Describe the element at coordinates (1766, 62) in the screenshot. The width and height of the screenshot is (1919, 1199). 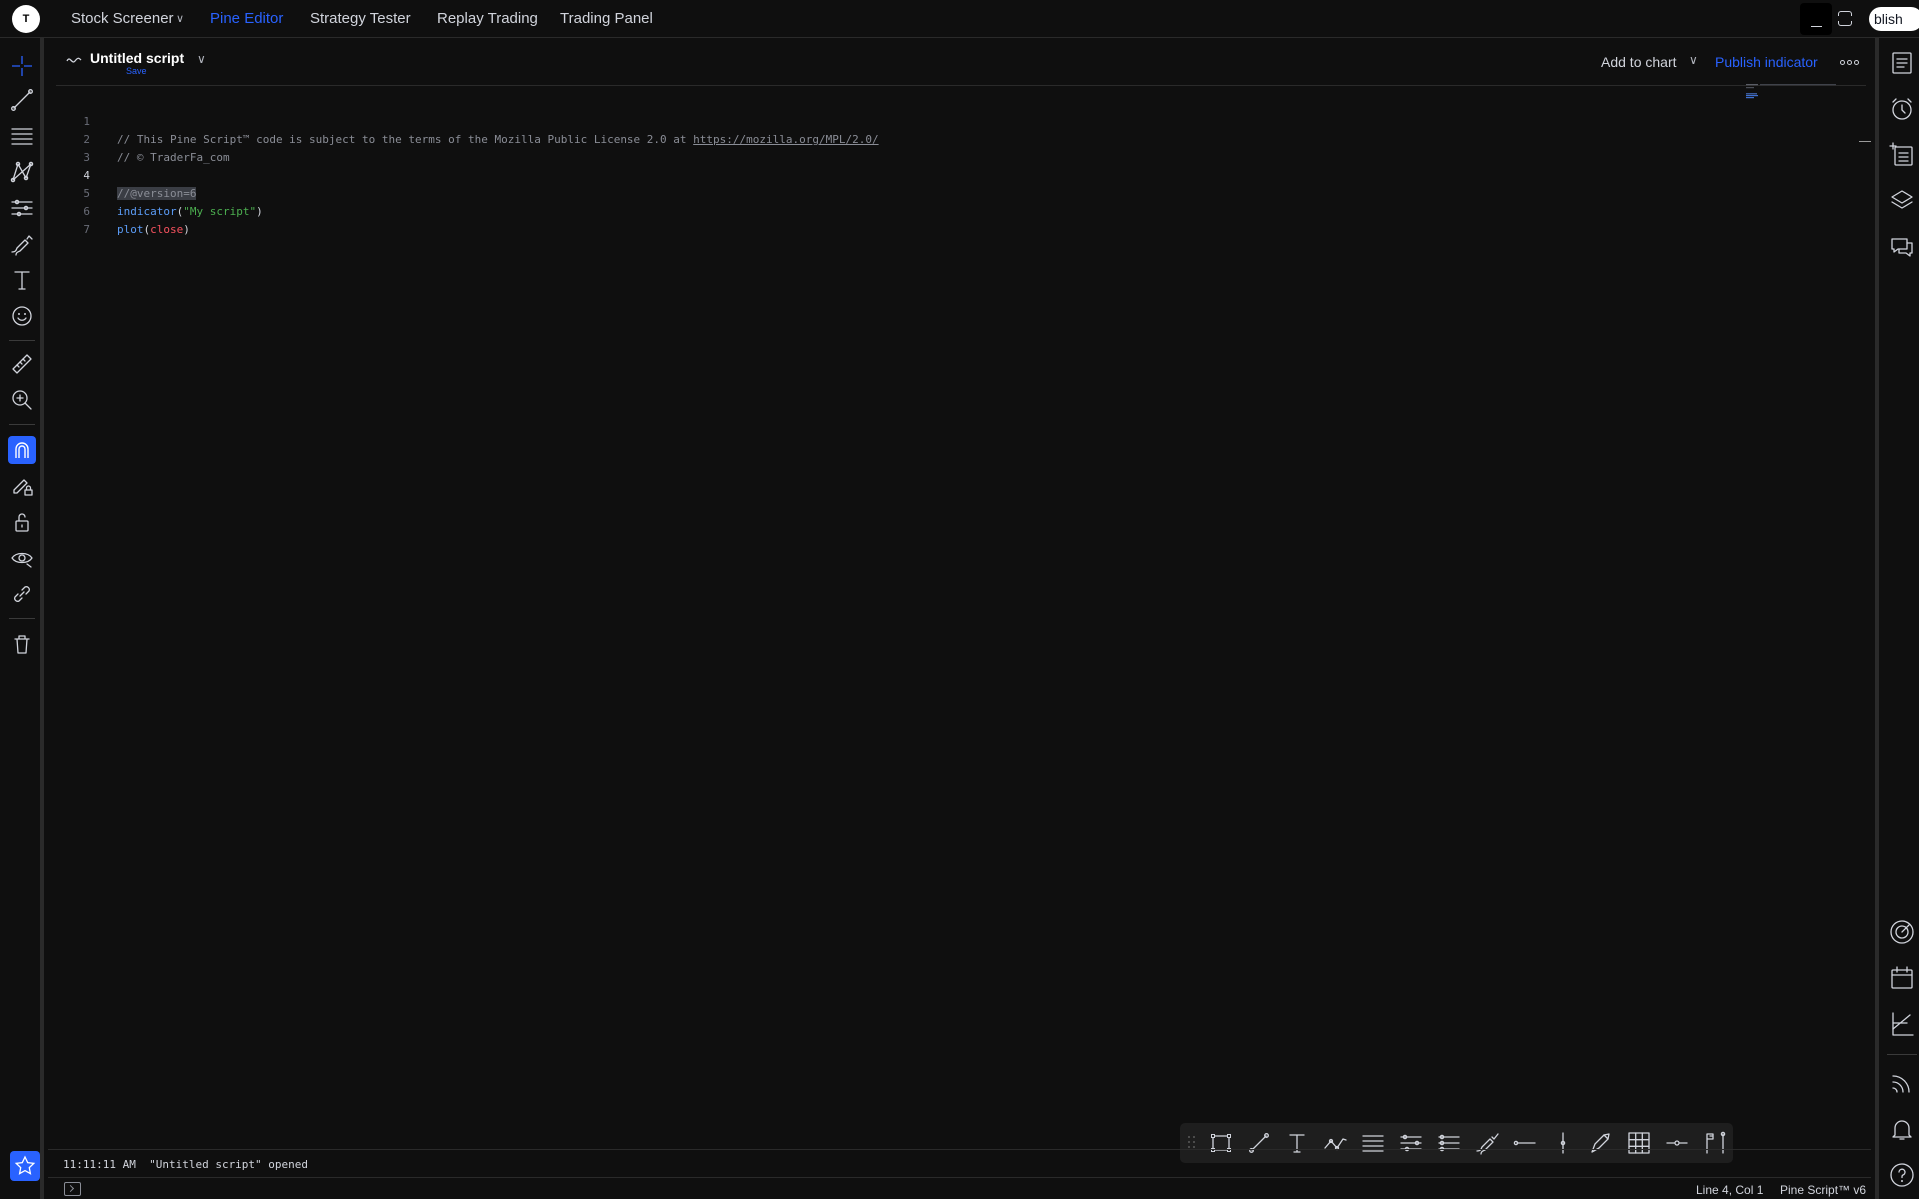
I see `publish-indicator-button: Publish indicator` at that location.